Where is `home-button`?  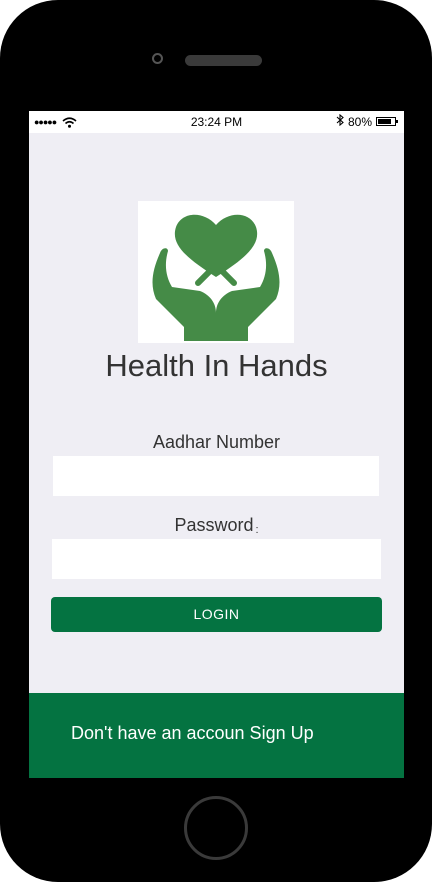
home-button is located at coordinates (216, 828).